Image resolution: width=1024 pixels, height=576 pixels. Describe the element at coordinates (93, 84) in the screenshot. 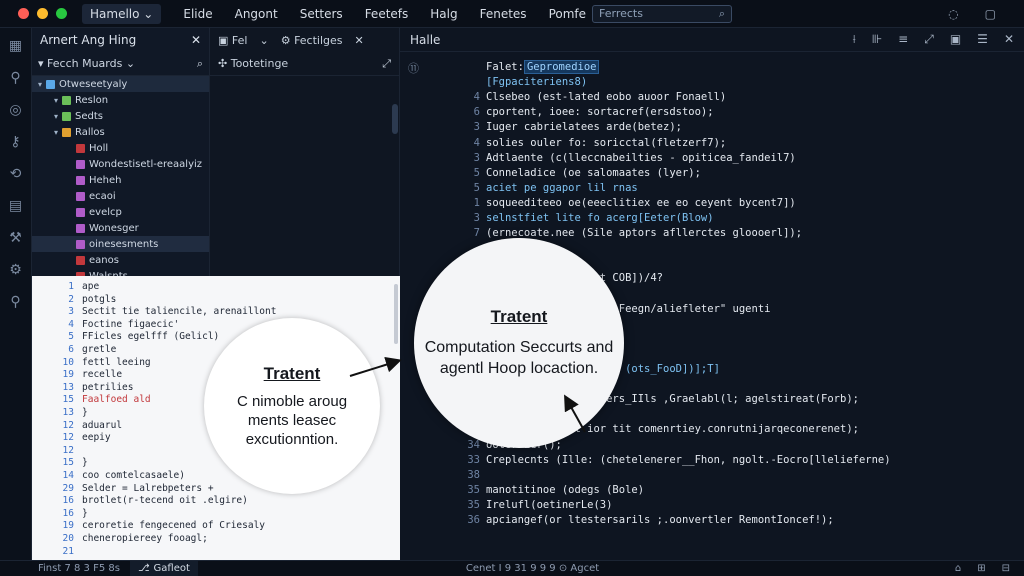

I see `tree-item-label: Otweseetyaly` at that location.